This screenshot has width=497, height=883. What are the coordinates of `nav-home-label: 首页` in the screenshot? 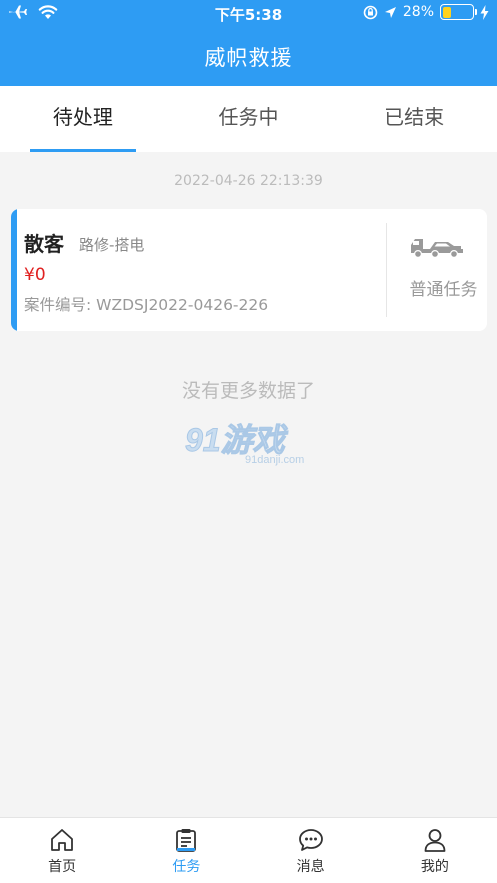 It's located at (62, 867).